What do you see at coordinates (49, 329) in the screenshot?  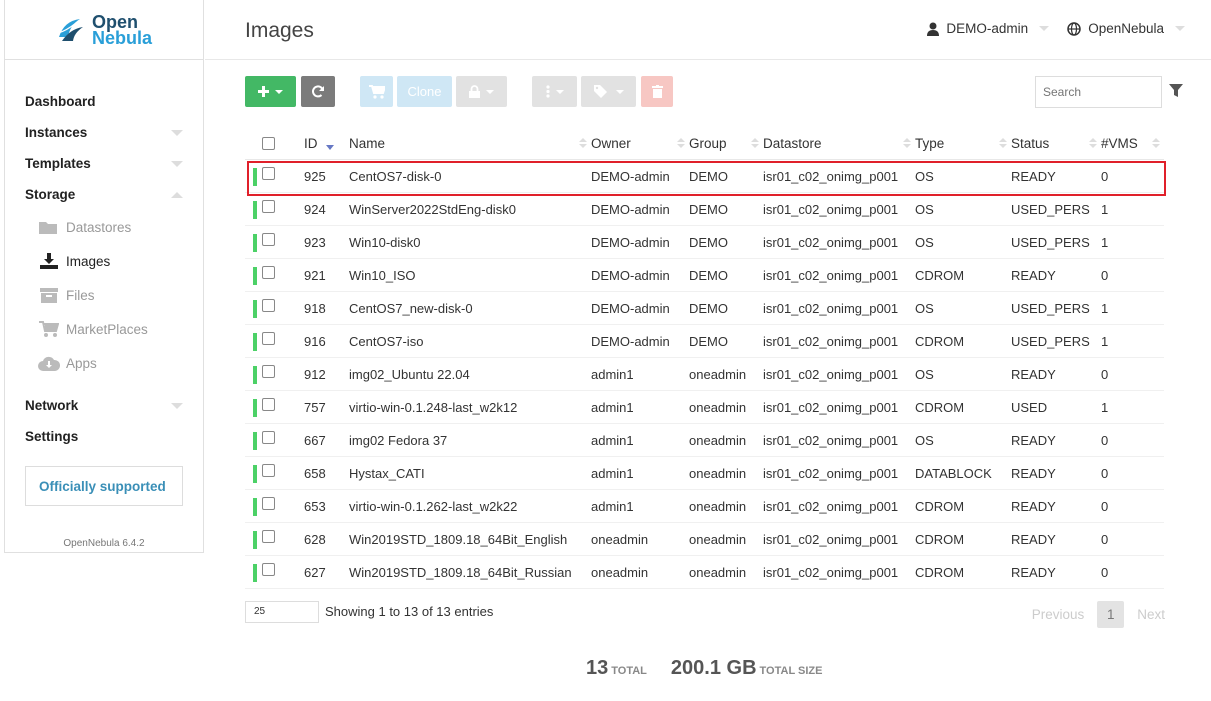 I see `cart-icon` at bounding box center [49, 329].